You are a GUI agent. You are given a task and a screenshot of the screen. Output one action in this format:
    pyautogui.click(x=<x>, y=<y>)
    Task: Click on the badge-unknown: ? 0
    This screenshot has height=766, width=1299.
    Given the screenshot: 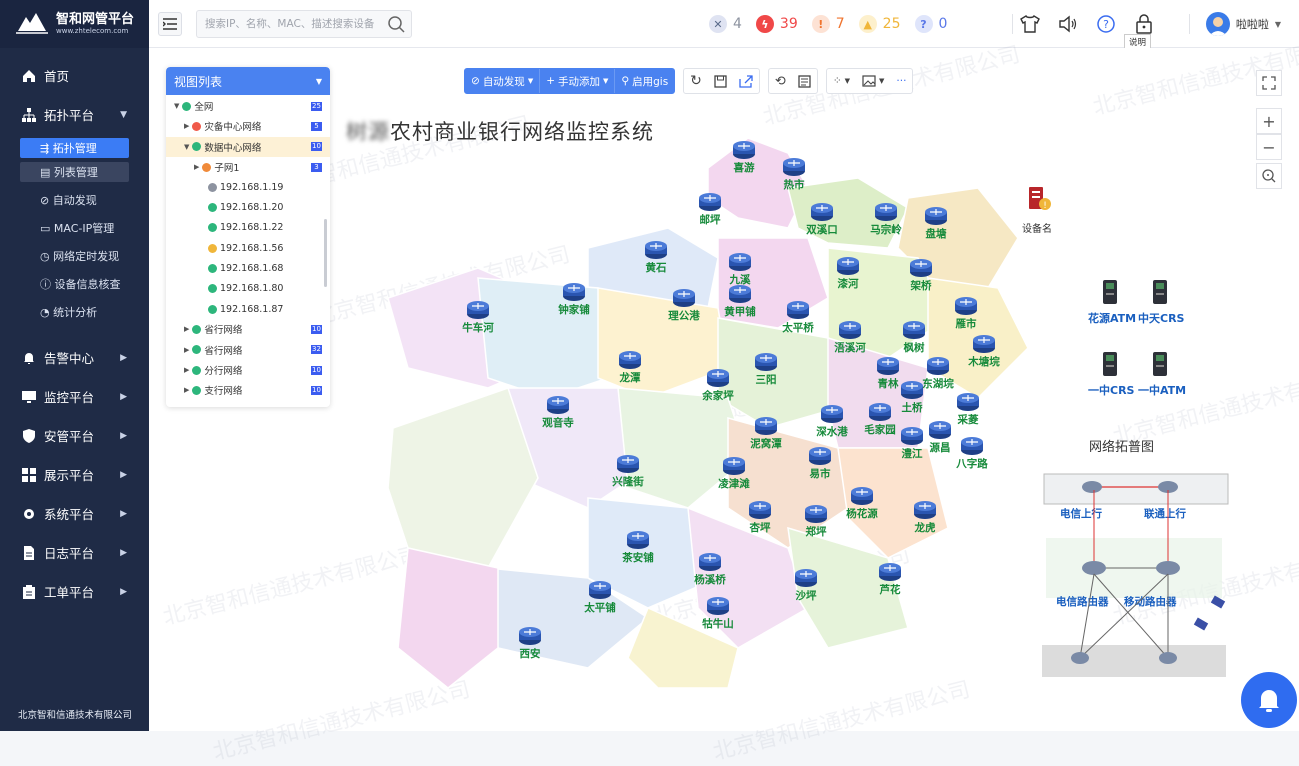 What is the action you would take?
    pyautogui.click(x=930, y=24)
    